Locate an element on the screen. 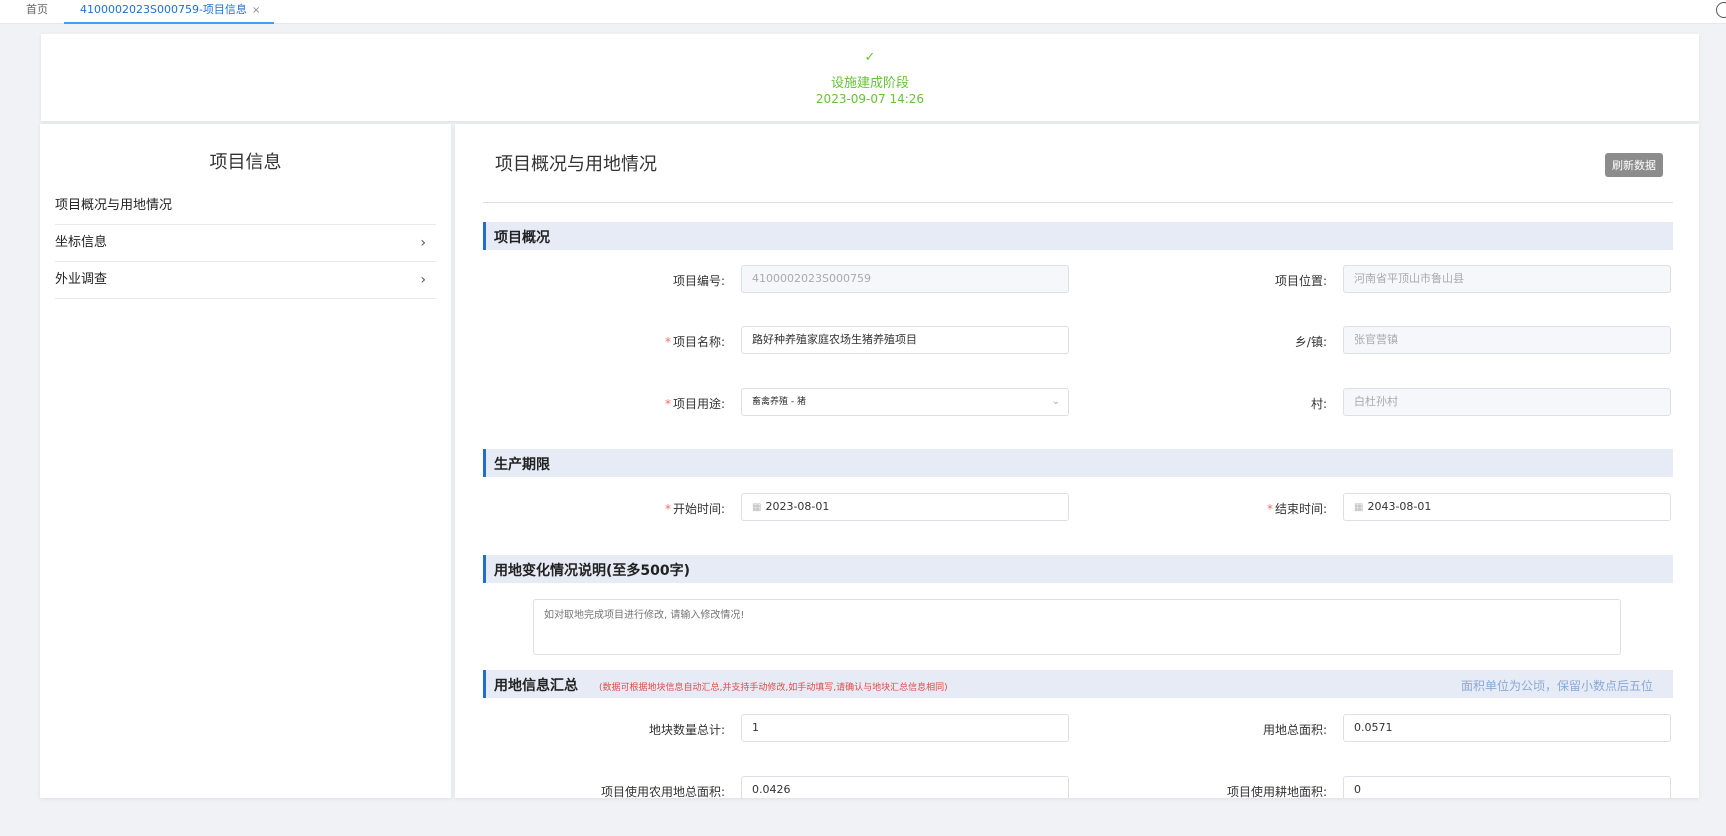 The height and width of the screenshot is (836, 1726). location-field: 河南省平顶山市鲁山县 is located at coordinates (1507, 279).